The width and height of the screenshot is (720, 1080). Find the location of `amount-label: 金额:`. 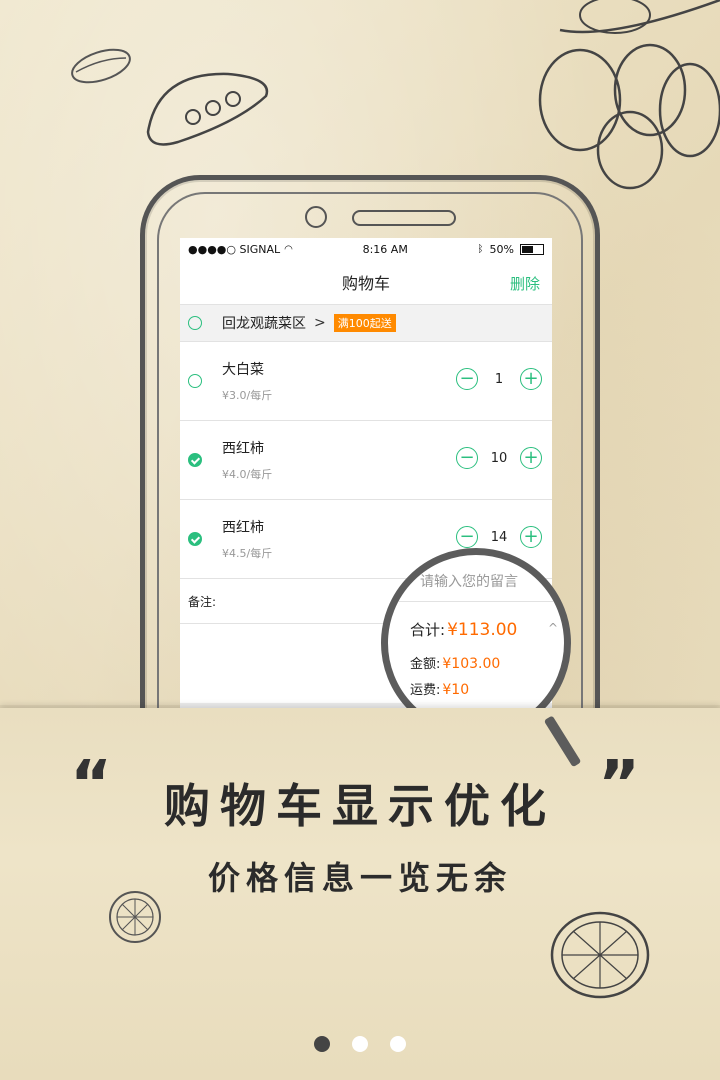

amount-label: 金额: is located at coordinates (425, 664).